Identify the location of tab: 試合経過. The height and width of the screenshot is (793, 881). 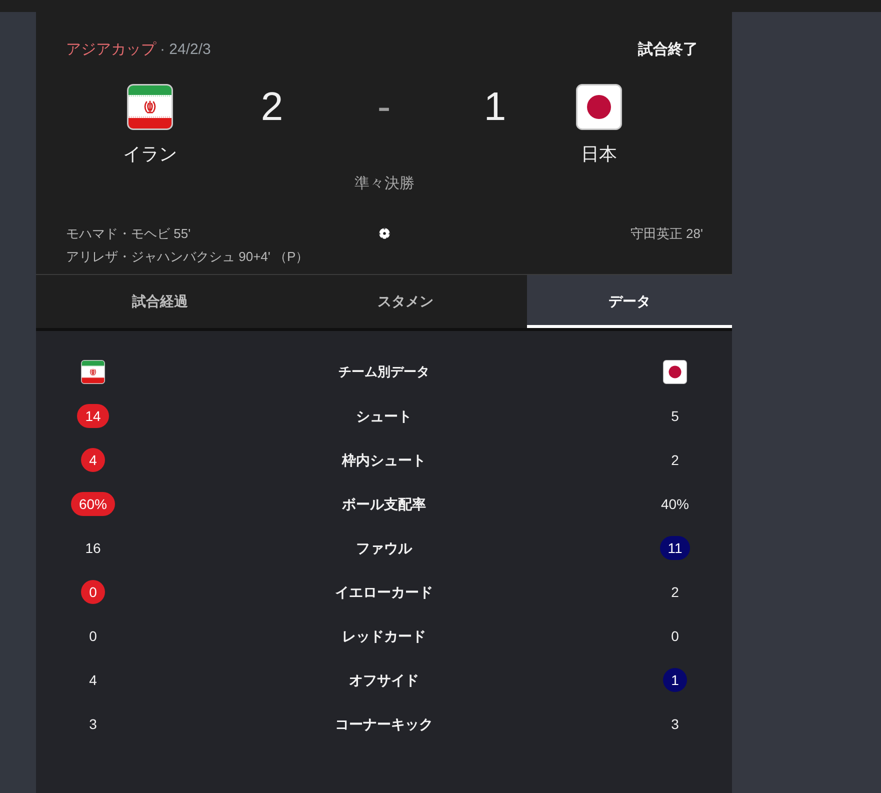
(160, 301).